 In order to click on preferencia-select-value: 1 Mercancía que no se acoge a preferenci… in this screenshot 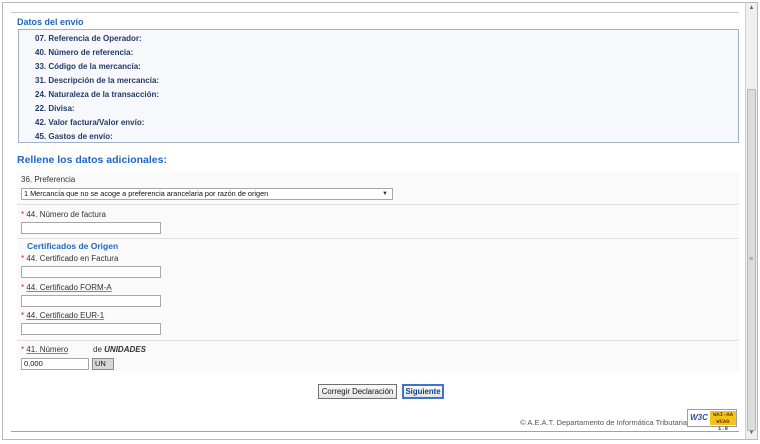, I will do `click(146, 193)`.